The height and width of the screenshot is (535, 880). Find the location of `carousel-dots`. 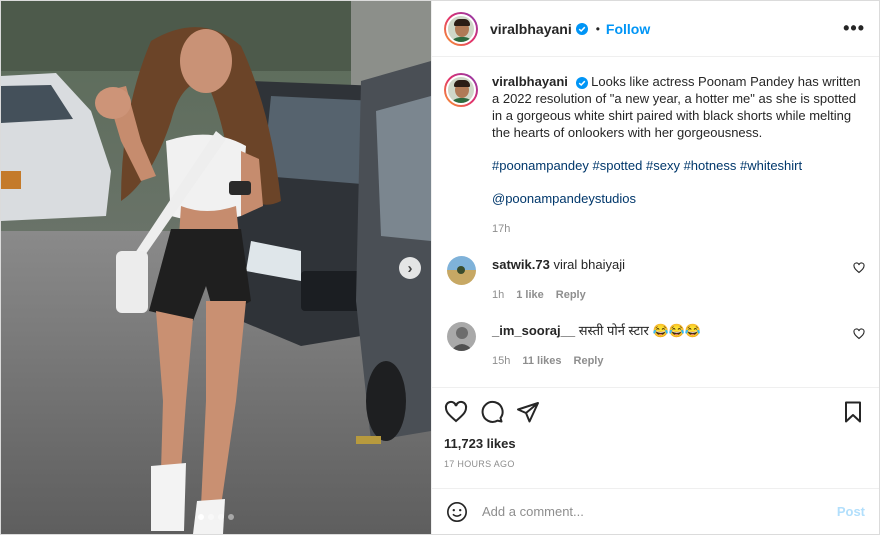

carousel-dots is located at coordinates (216, 517).